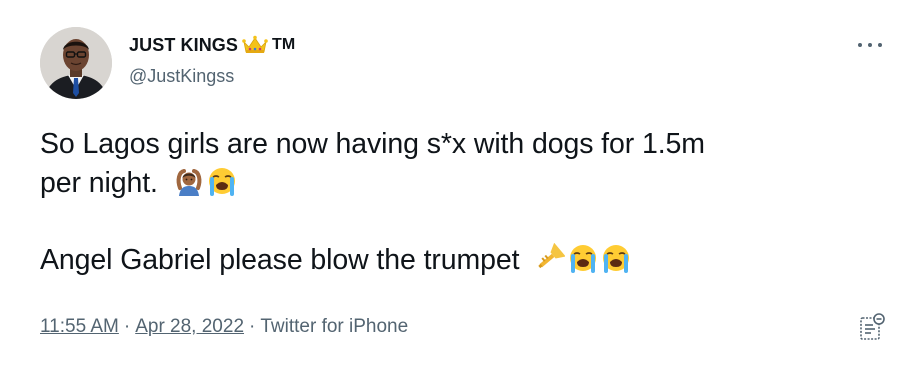 The image size is (910, 365). I want to click on tweet-meta: 11:55 AM · Apr 28, 2022 · Twitter for iPhone, so click(224, 327).